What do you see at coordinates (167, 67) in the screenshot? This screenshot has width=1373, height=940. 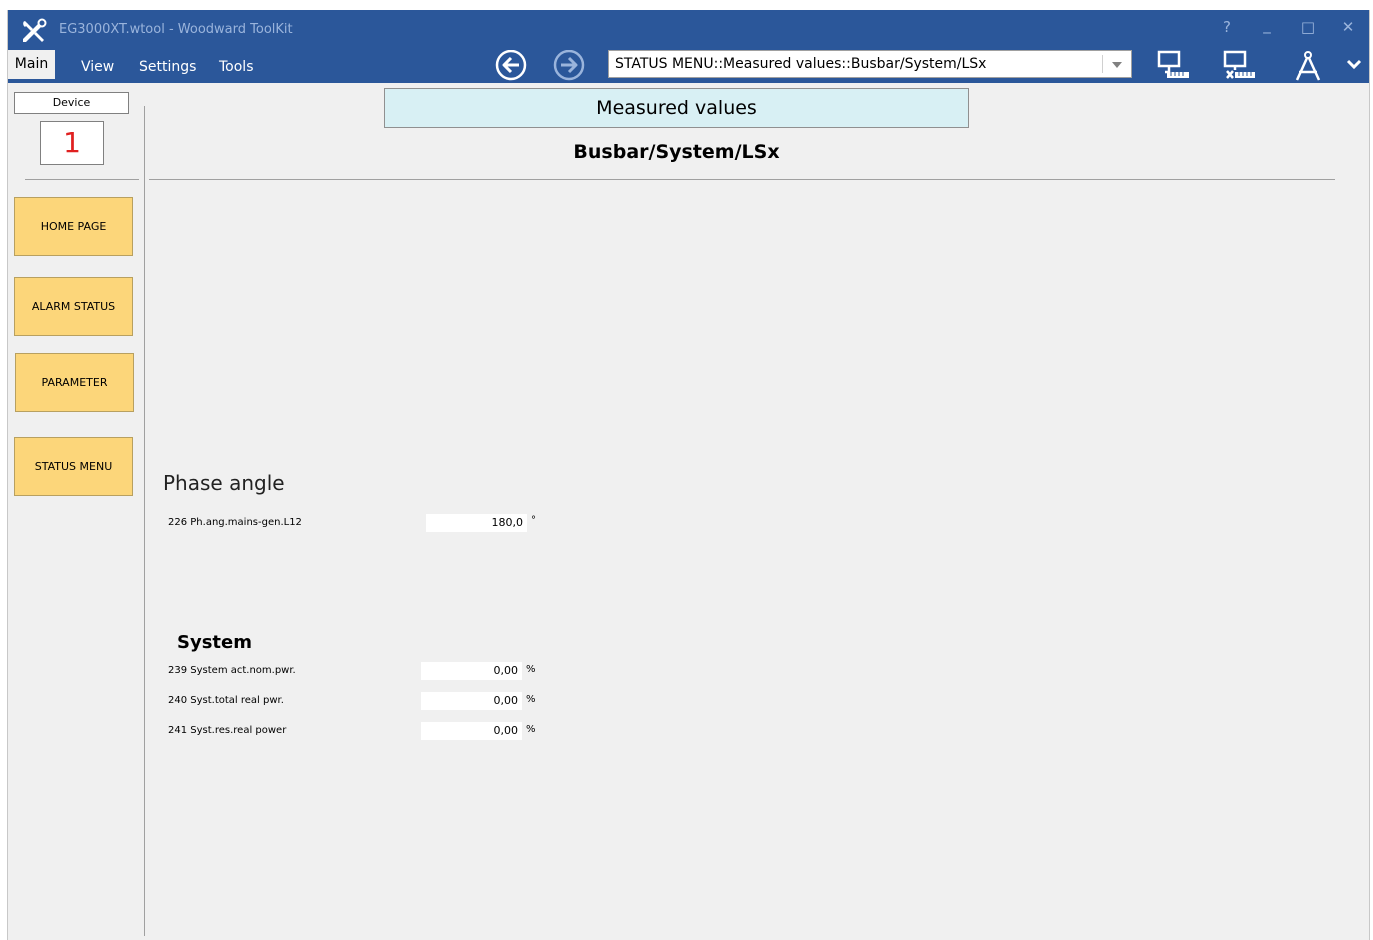 I see `menu-settings: Settings` at bounding box center [167, 67].